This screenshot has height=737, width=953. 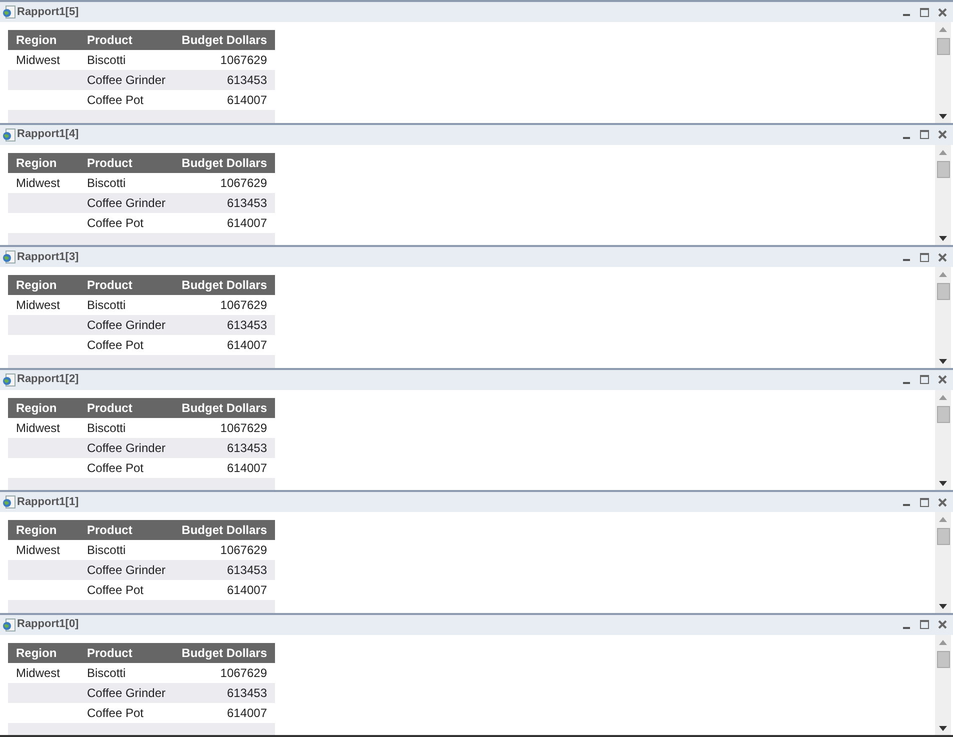 I want to click on window-title: Rapport1[0], so click(x=48, y=624).